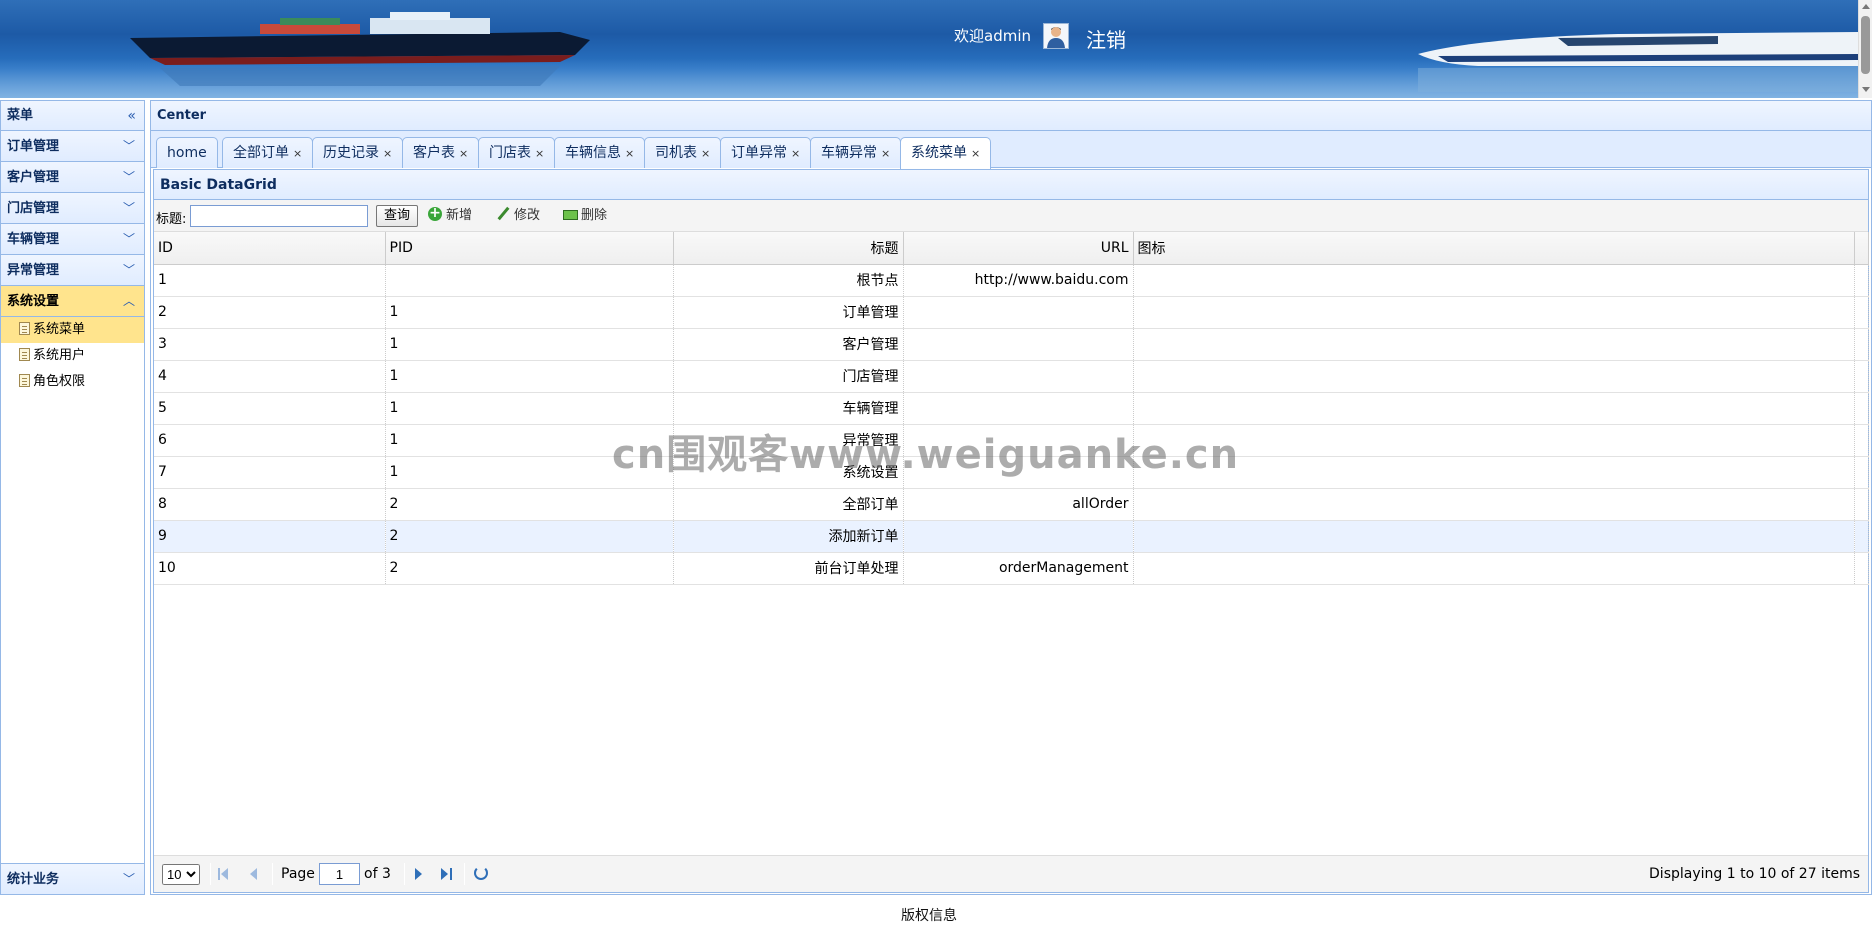  Describe the element at coordinates (435, 213) in the screenshot. I see `add-icon` at that location.